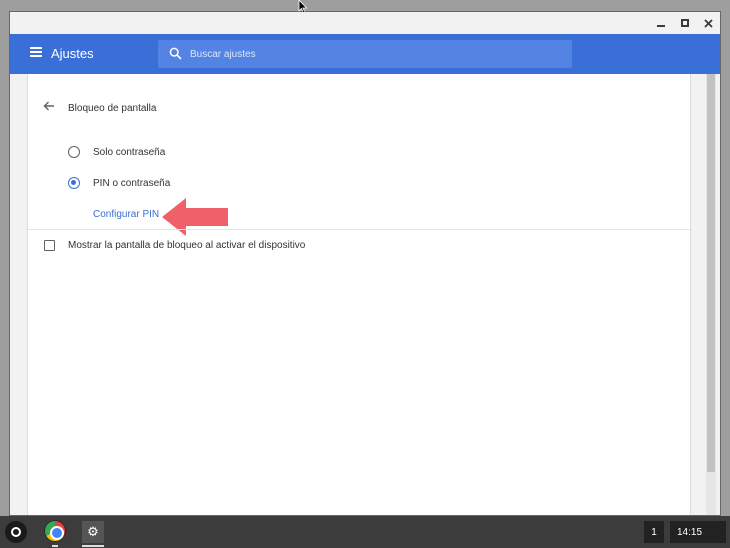 The image size is (730, 548). I want to click on close-icon, so click(708, 23).